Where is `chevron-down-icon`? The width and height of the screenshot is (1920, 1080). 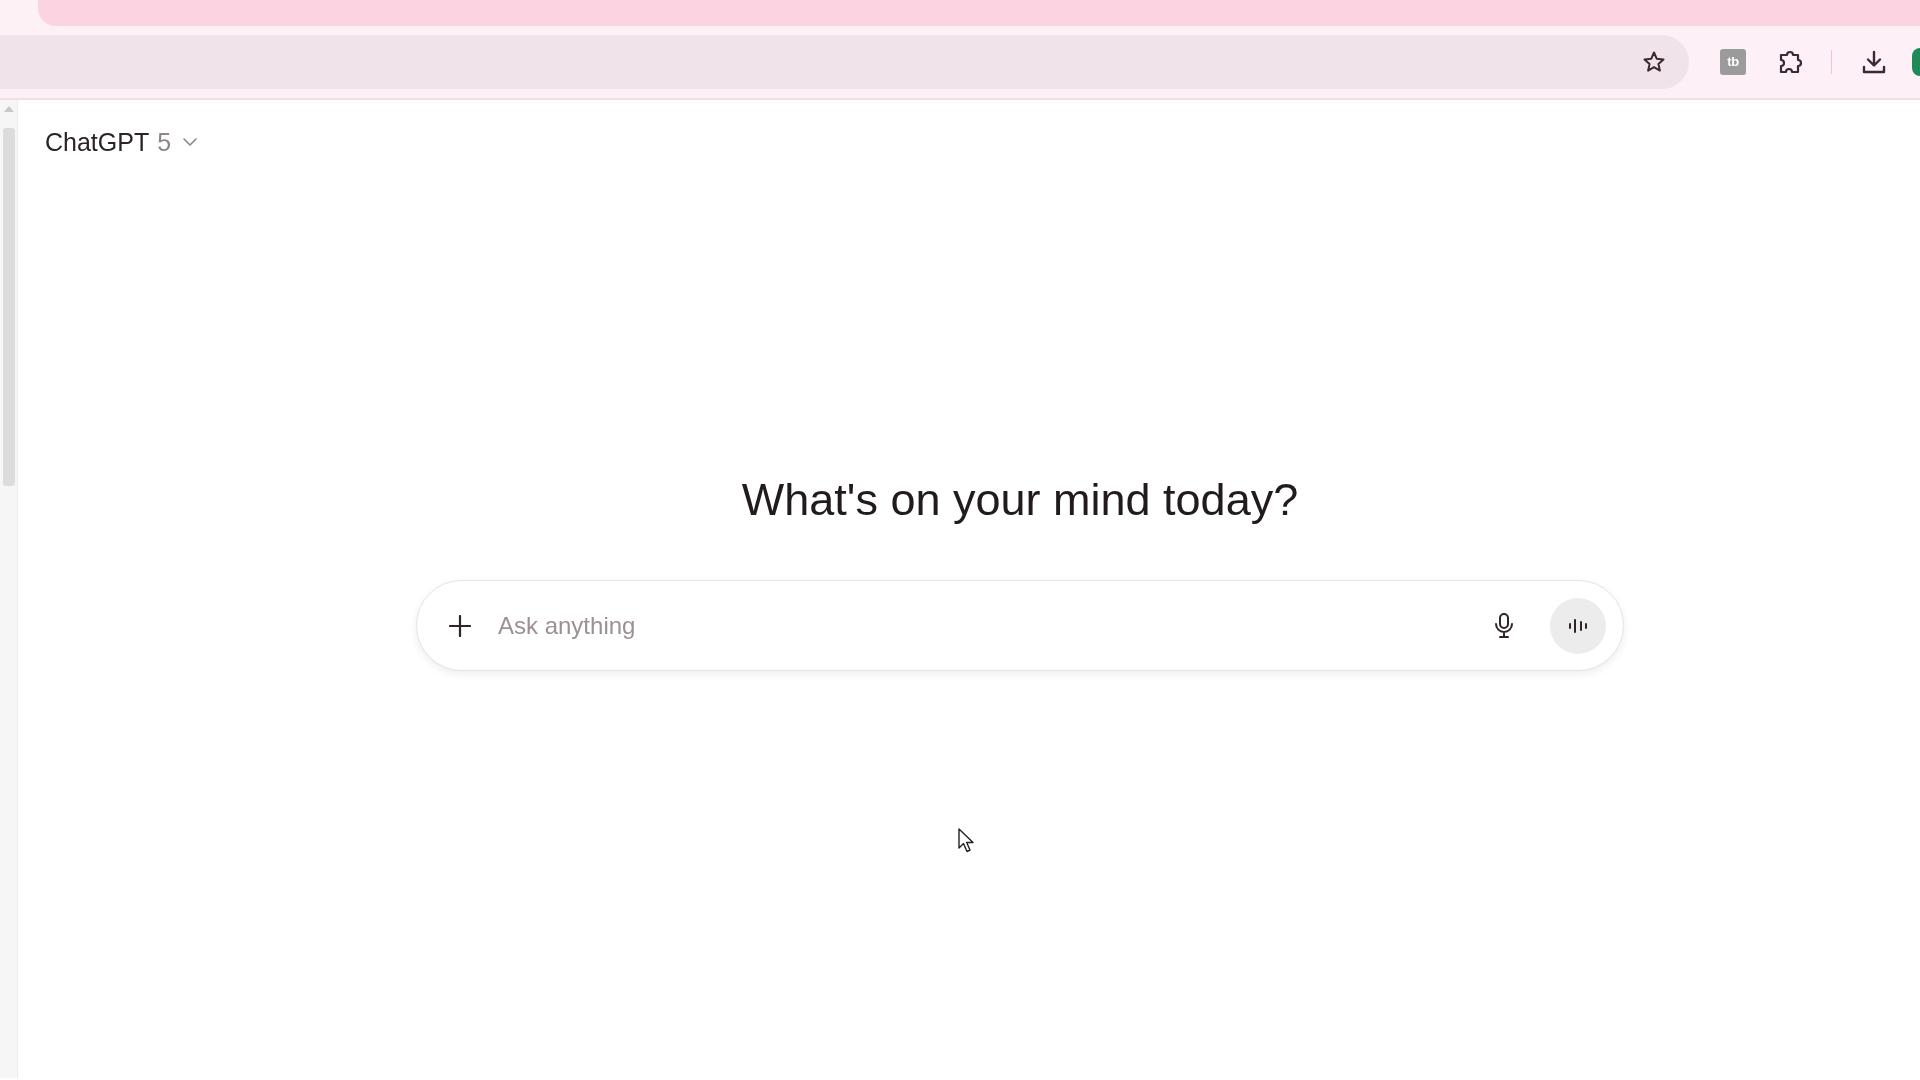
chevron-down-icon is located at coordinates (190, 142).